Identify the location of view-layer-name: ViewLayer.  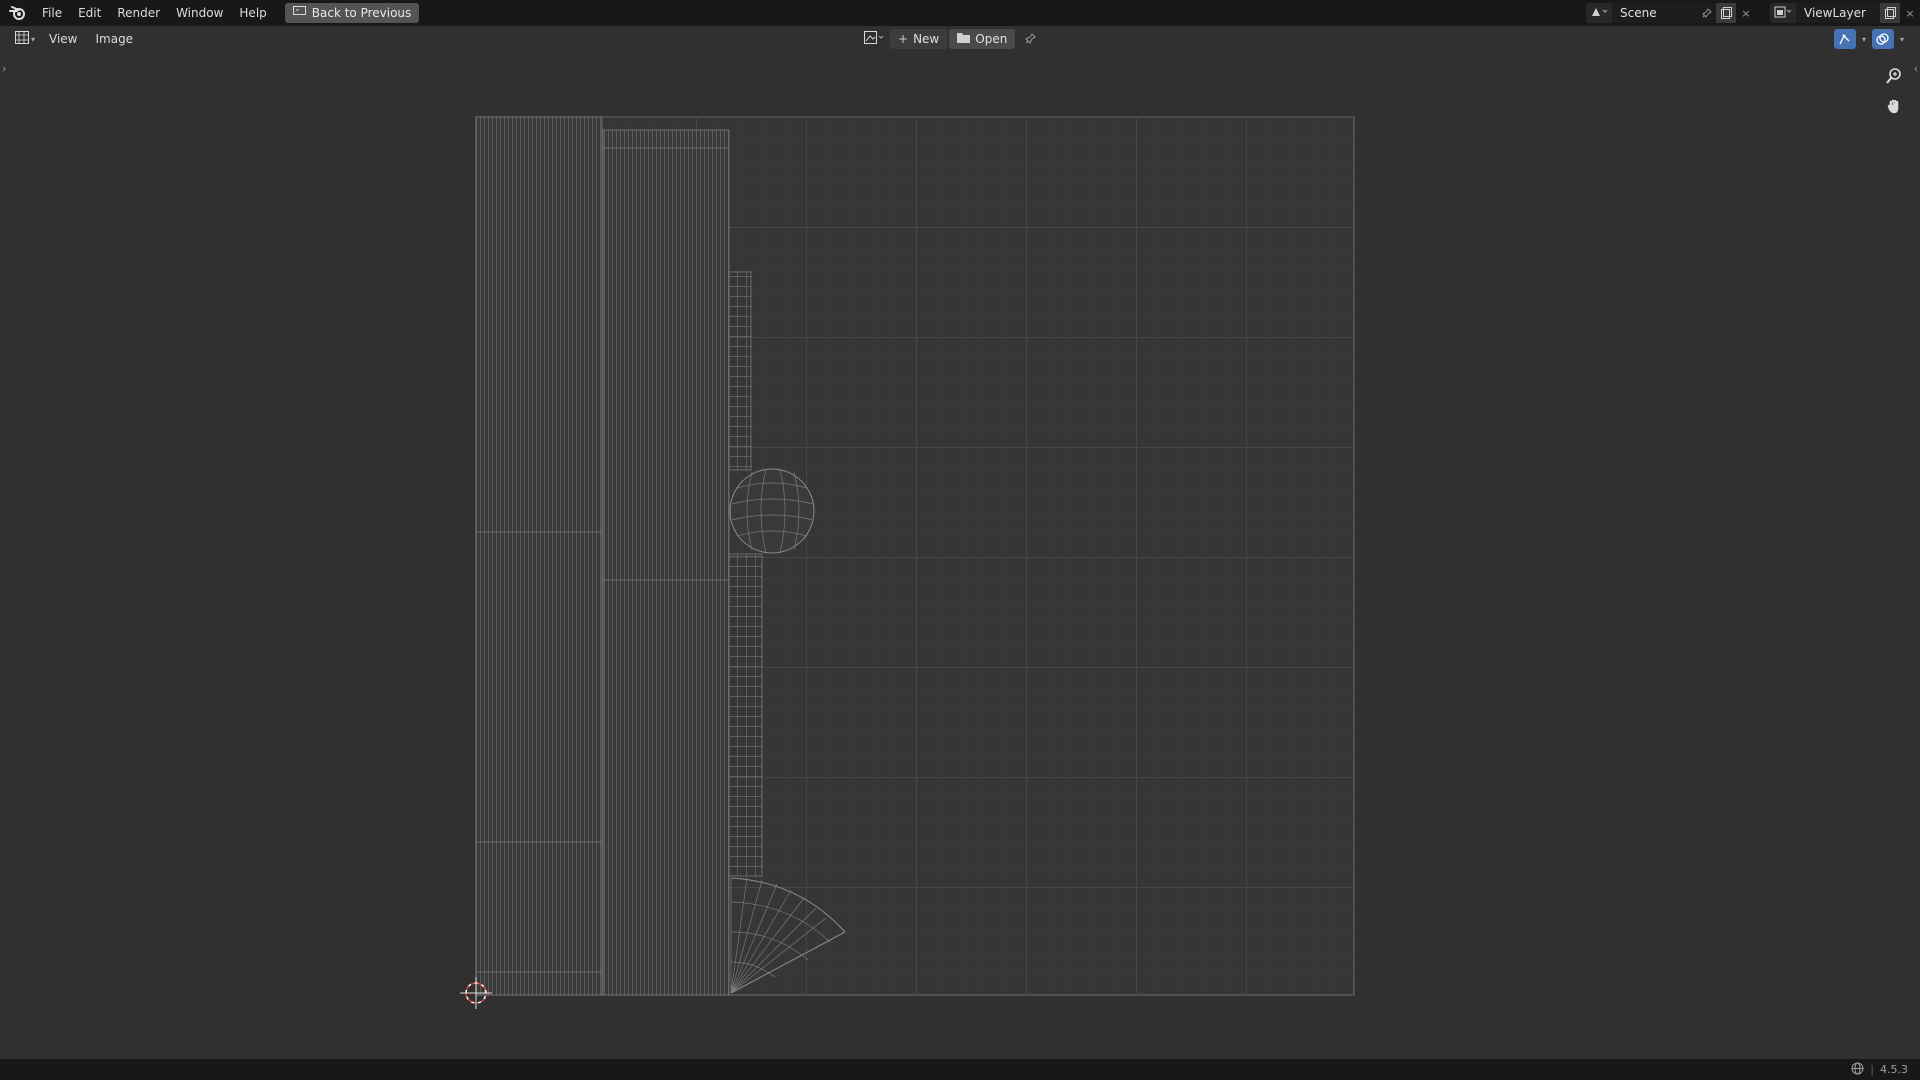
(1835, 13).